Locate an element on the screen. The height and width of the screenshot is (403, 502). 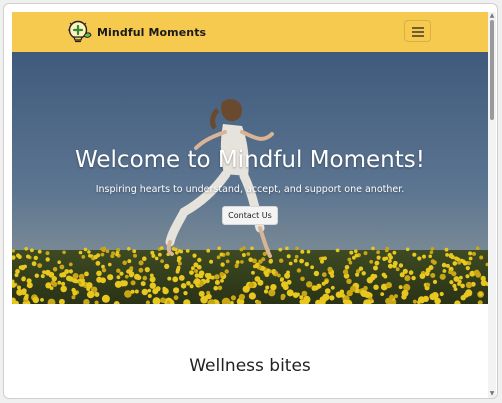
lightbulb-leaf-icon is located at coordinates (80, 31).